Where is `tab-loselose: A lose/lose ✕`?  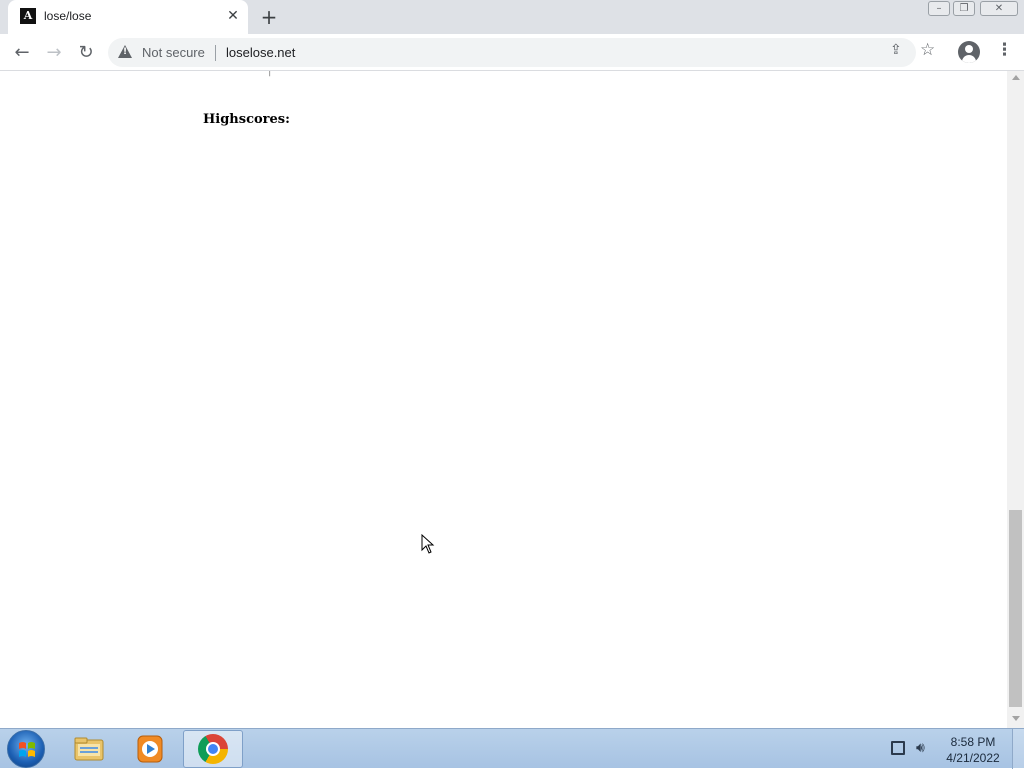 tab-loselose: A lose/lose ✕ is located at coordinates (128, 17).